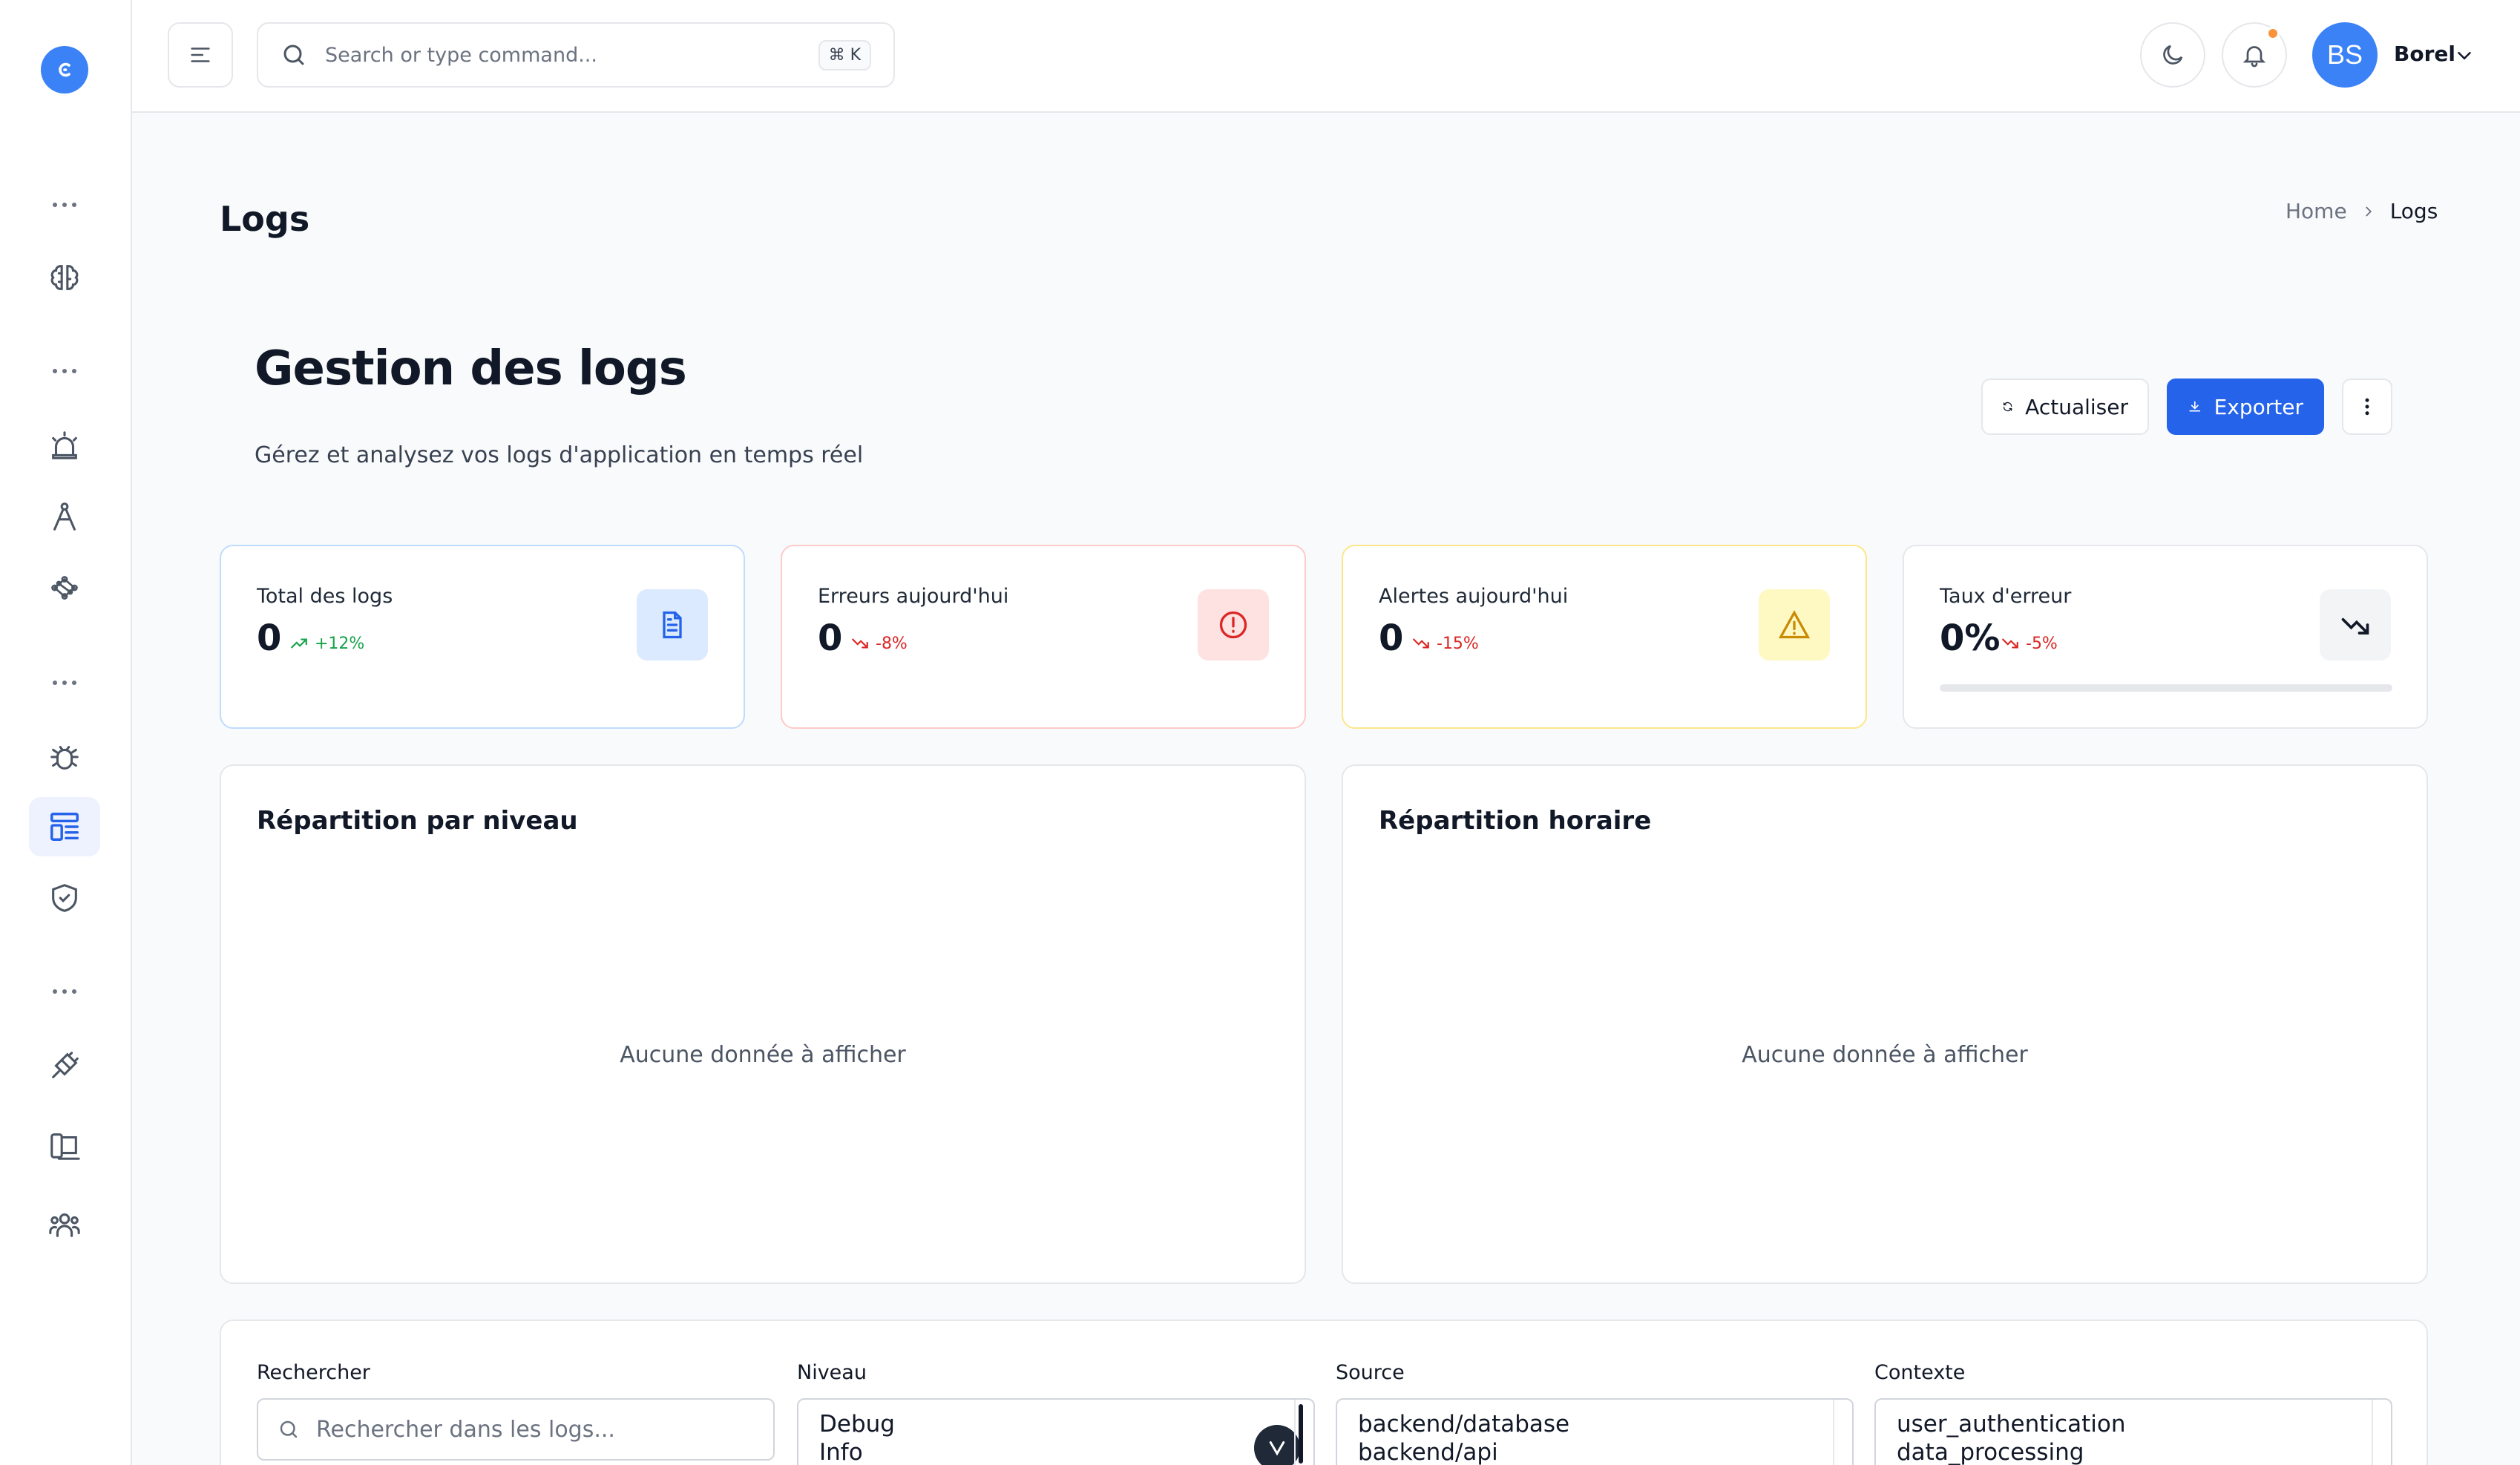 This screenshot has height=1465, width=2520. I want to click on context-option: data_processing, so click(2134, 1452).